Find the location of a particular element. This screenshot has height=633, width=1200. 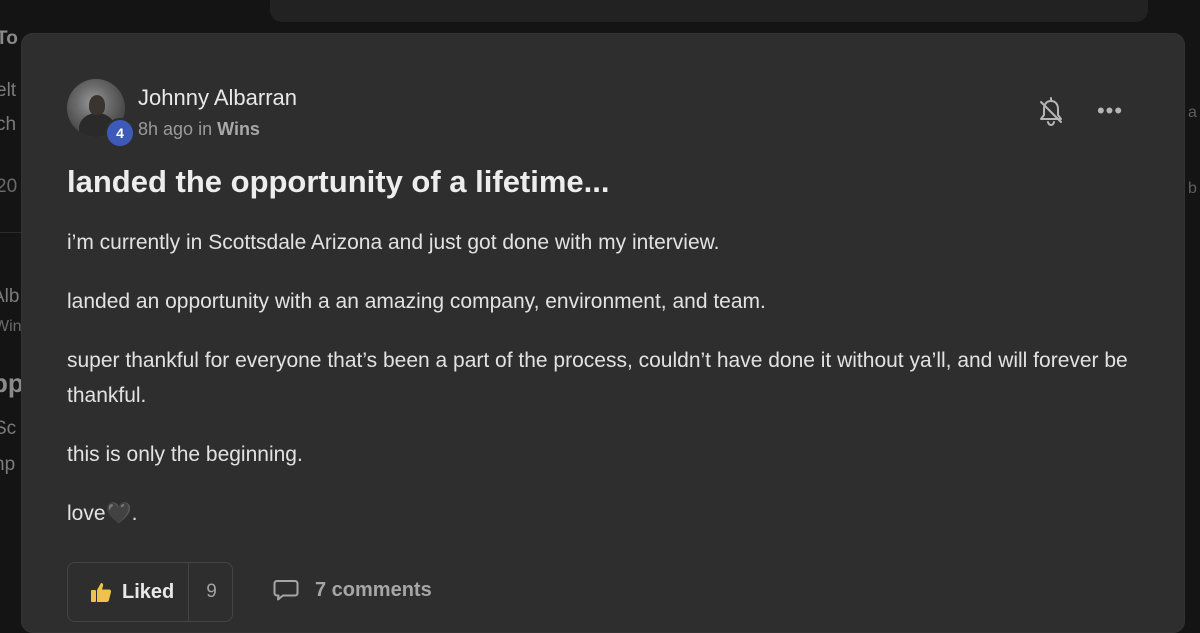

background-text: a is located at coordinates (1192, 112).